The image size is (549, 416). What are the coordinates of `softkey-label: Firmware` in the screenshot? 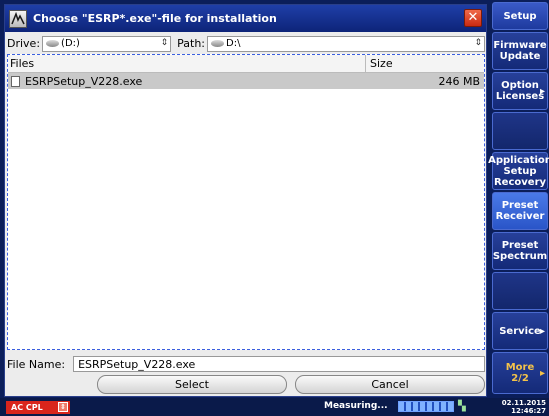 It's located at (520, 45).